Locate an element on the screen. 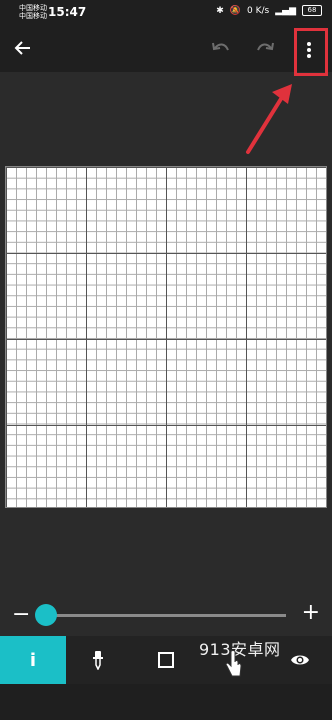 This screenshot has width=332, height=720. zoom-out-button: − is located at coordinates (21, 614).